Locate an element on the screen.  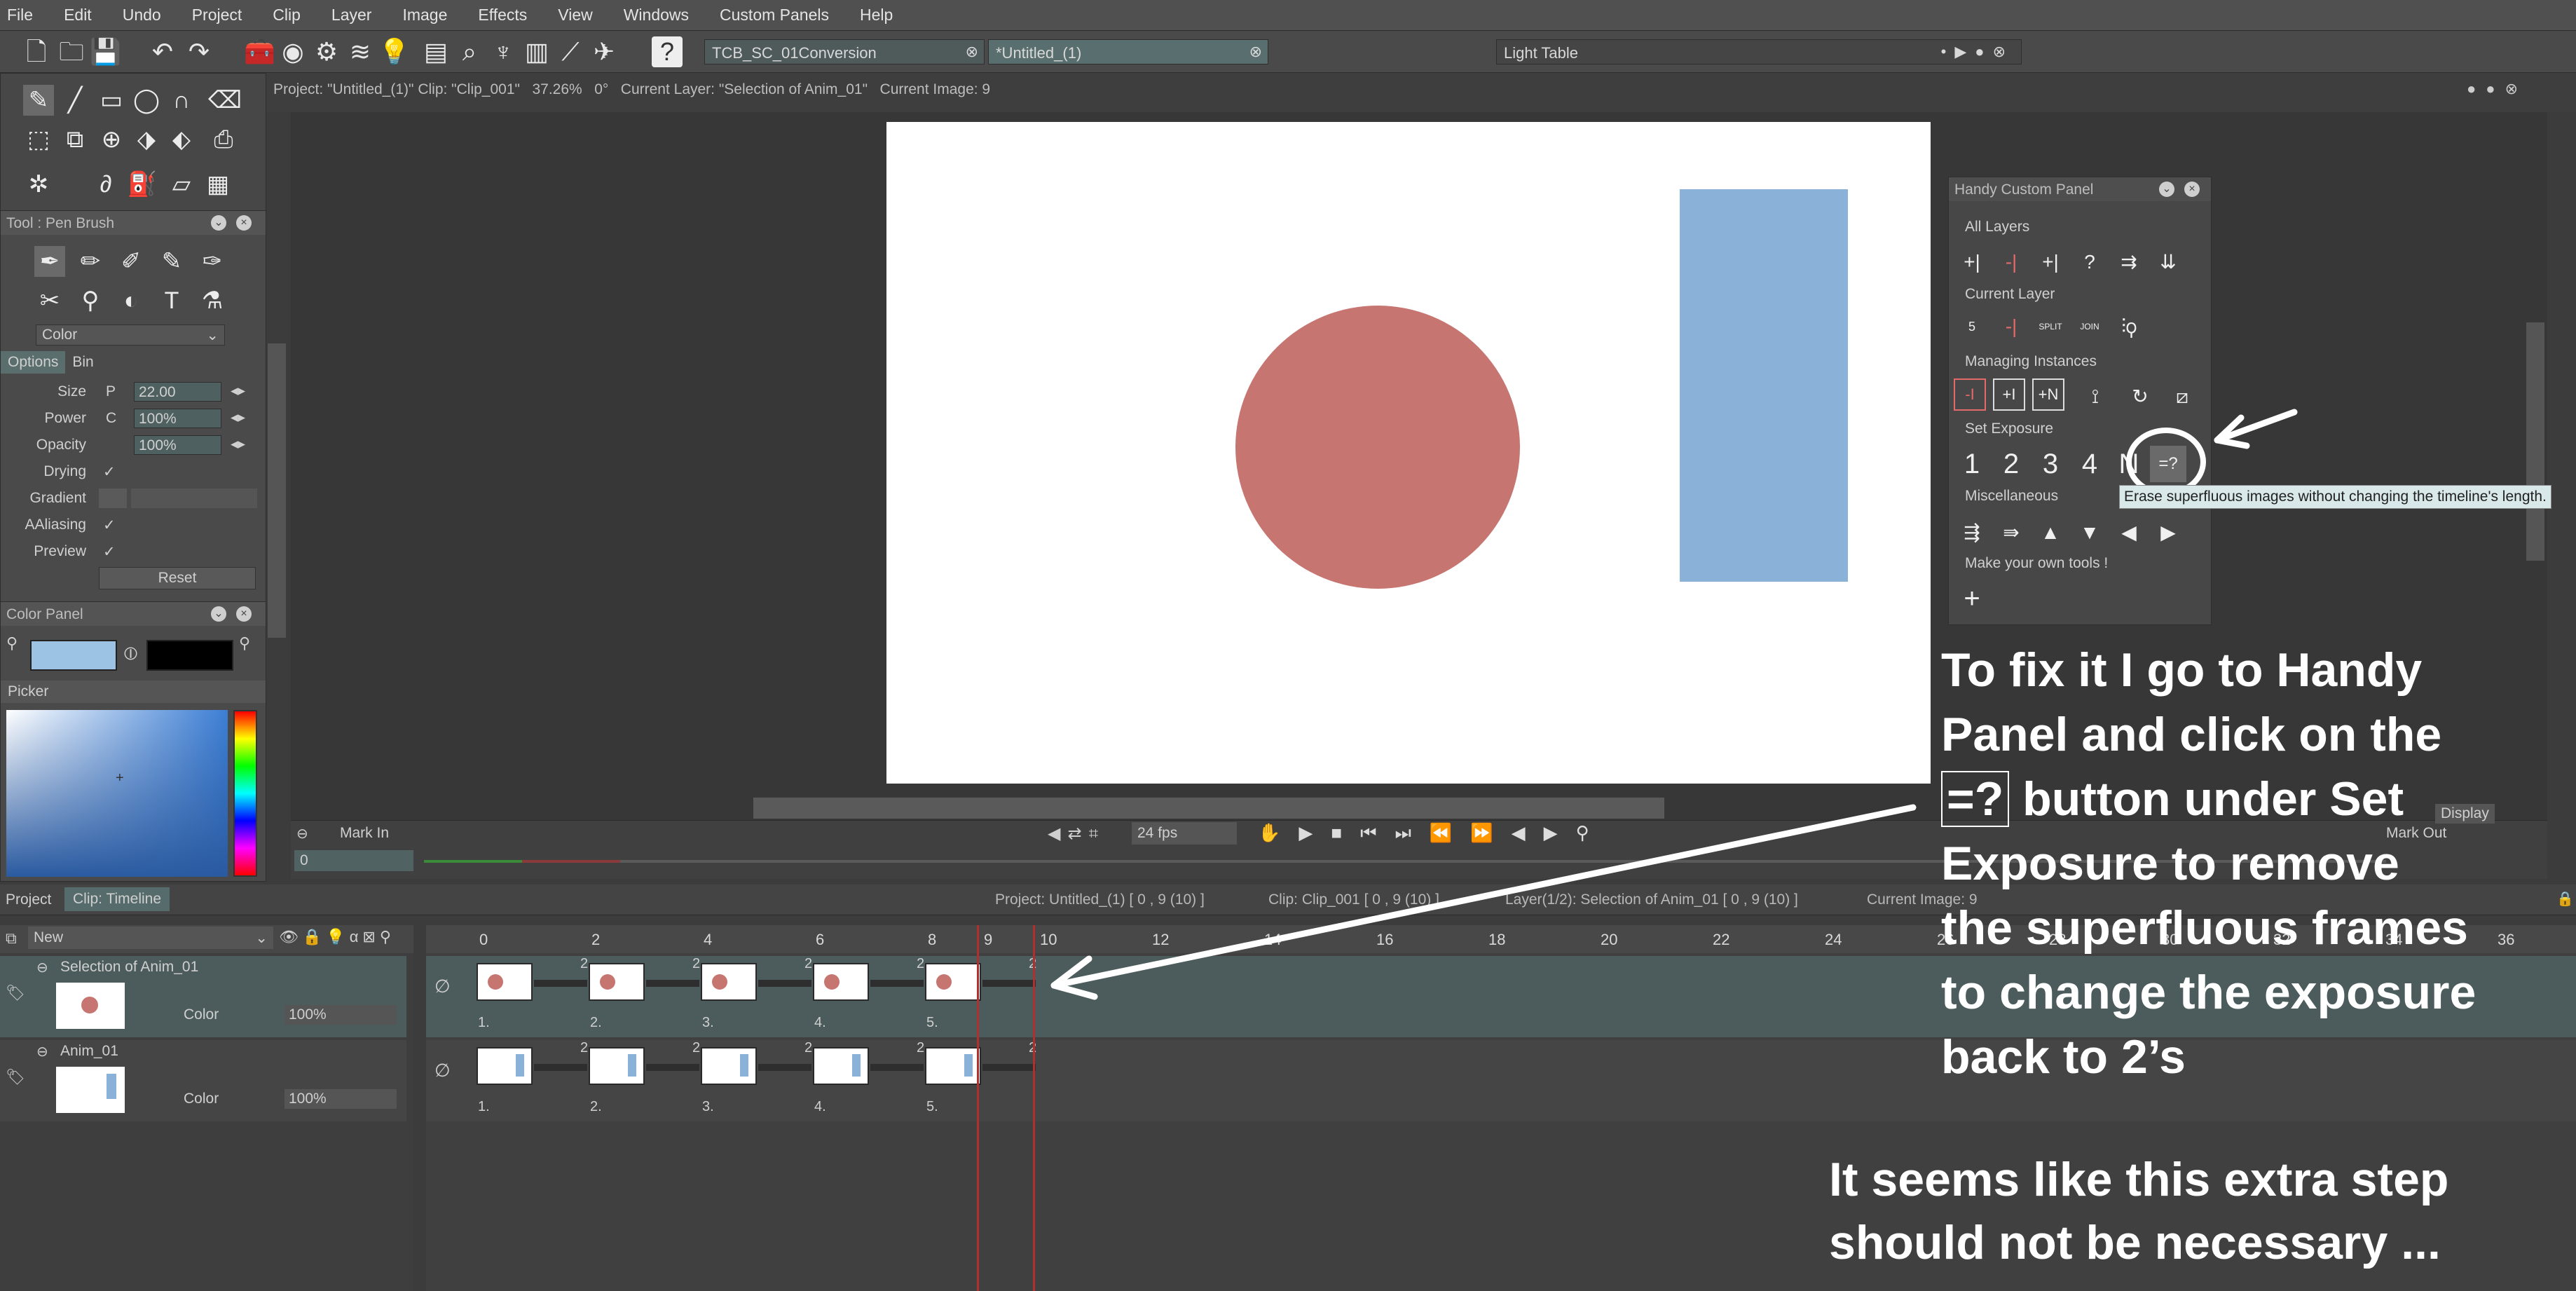
annotation-line: Panel and click on the is located at coordinates (2191, 734).